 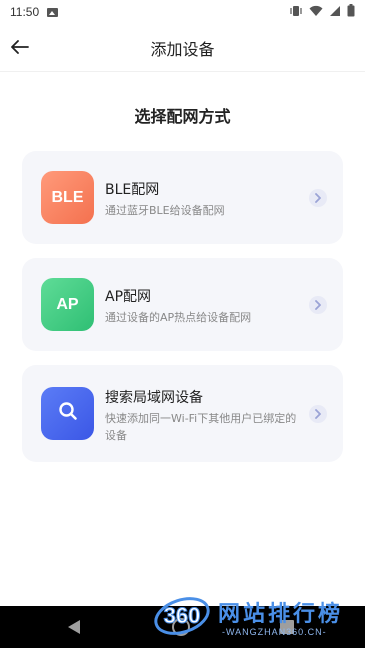 What do you see at coordinates (335, 12) in the screenshot?
I see `signal-icon` at bounding box center [335, 12].